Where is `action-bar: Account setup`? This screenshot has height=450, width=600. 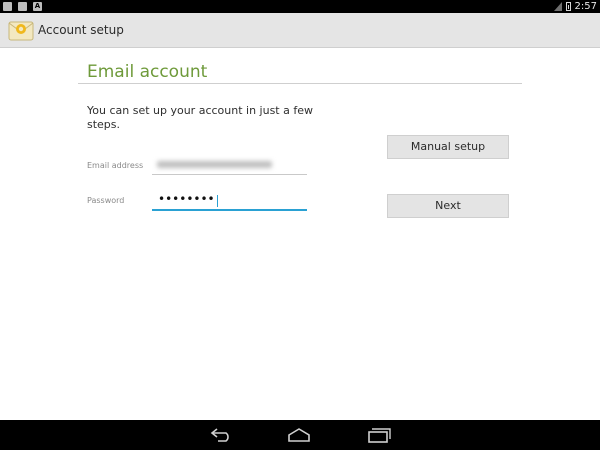 action-bar: Account setup is located at coordinates (300, 30).